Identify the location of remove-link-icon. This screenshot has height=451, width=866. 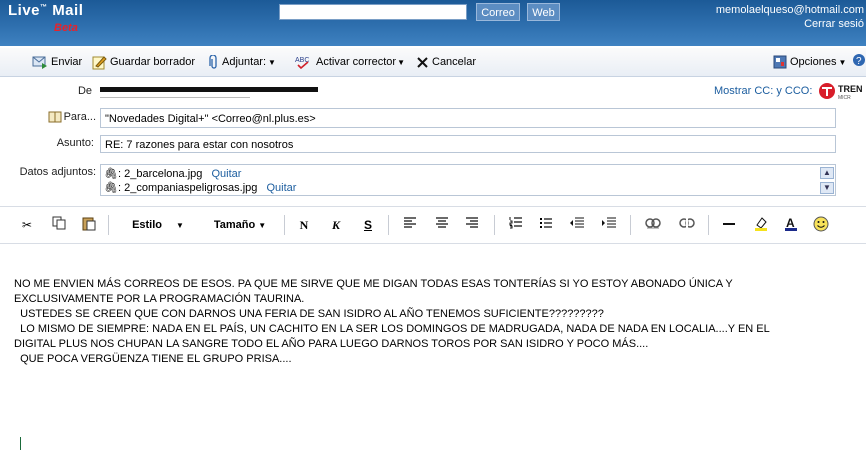
(687, 225).